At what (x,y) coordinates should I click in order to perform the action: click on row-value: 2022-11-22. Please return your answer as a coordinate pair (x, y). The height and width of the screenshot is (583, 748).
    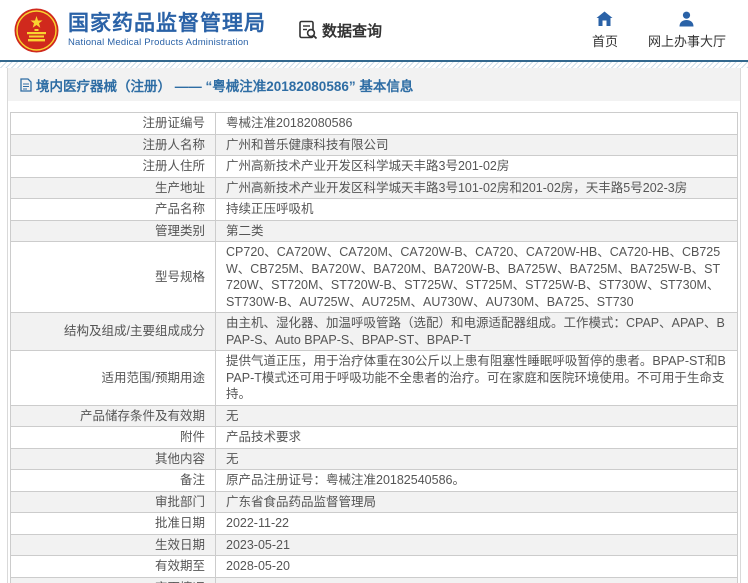
    Looking at the image, I should click on (476, 523).